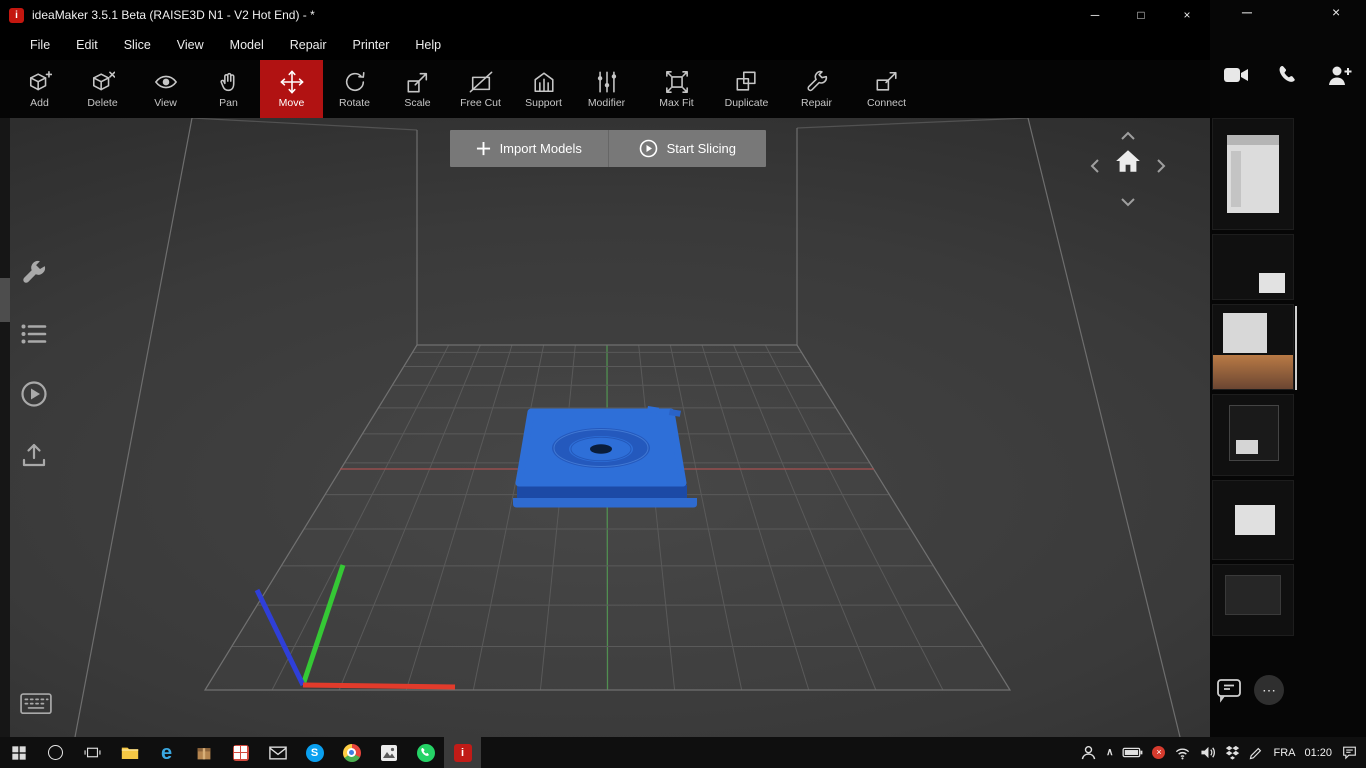  I want to click on toolbar-scale-button: Scale, so click(417, 89).